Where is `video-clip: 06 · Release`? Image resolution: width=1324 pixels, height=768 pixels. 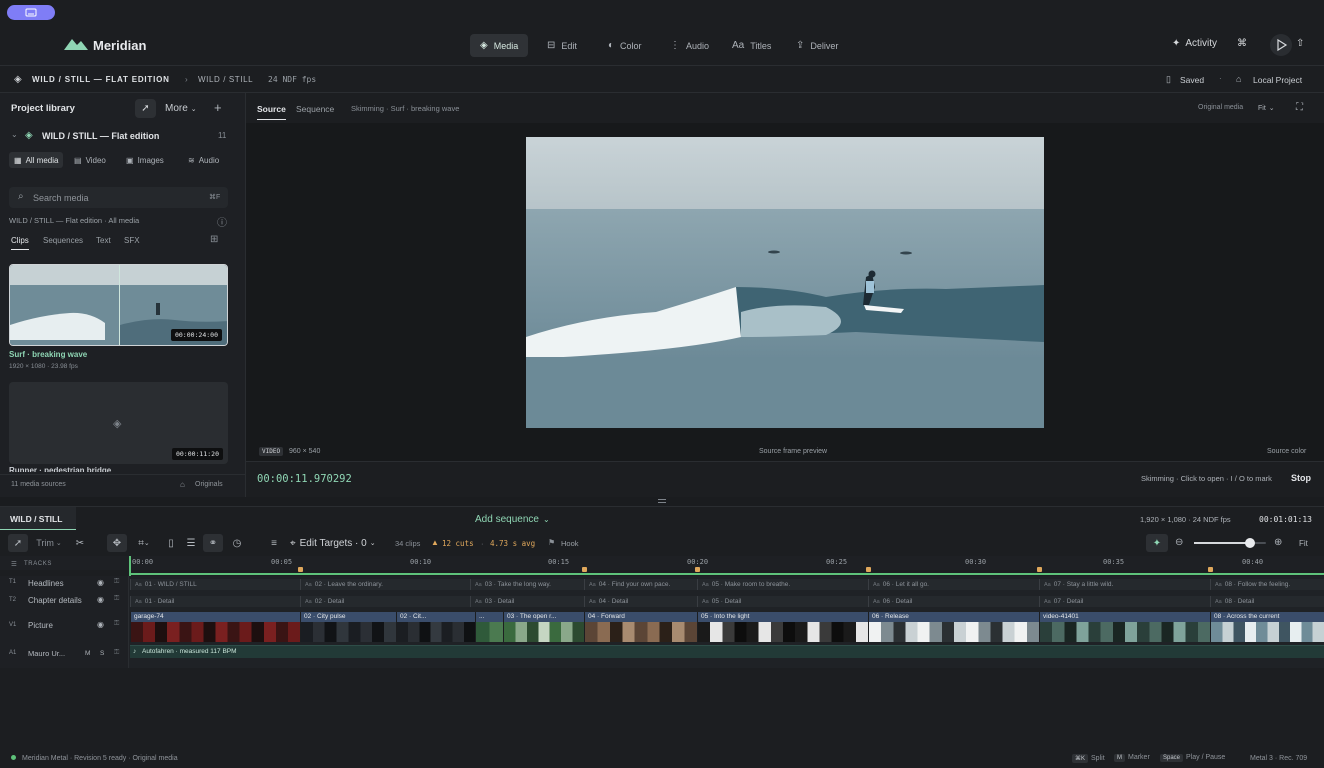 video-clip: 06 · Release is located at coordinates (953, 627).